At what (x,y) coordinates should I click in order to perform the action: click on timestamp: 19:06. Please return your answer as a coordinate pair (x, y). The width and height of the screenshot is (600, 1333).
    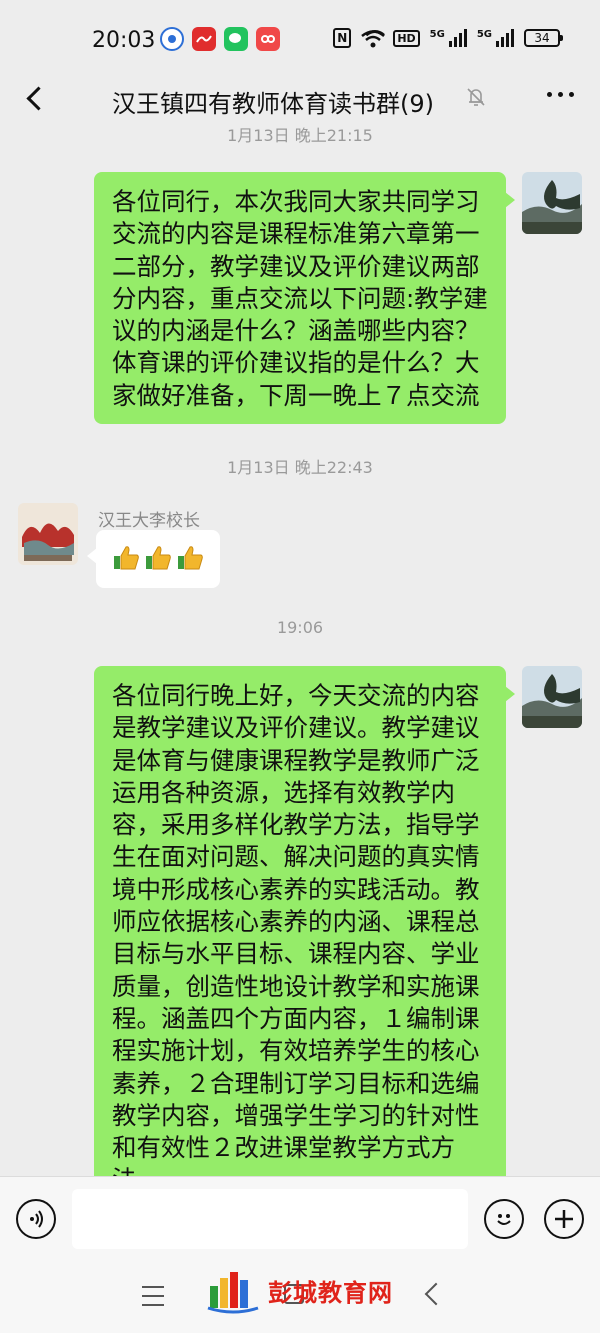
    Looking at the image, I should click on (300, 627).